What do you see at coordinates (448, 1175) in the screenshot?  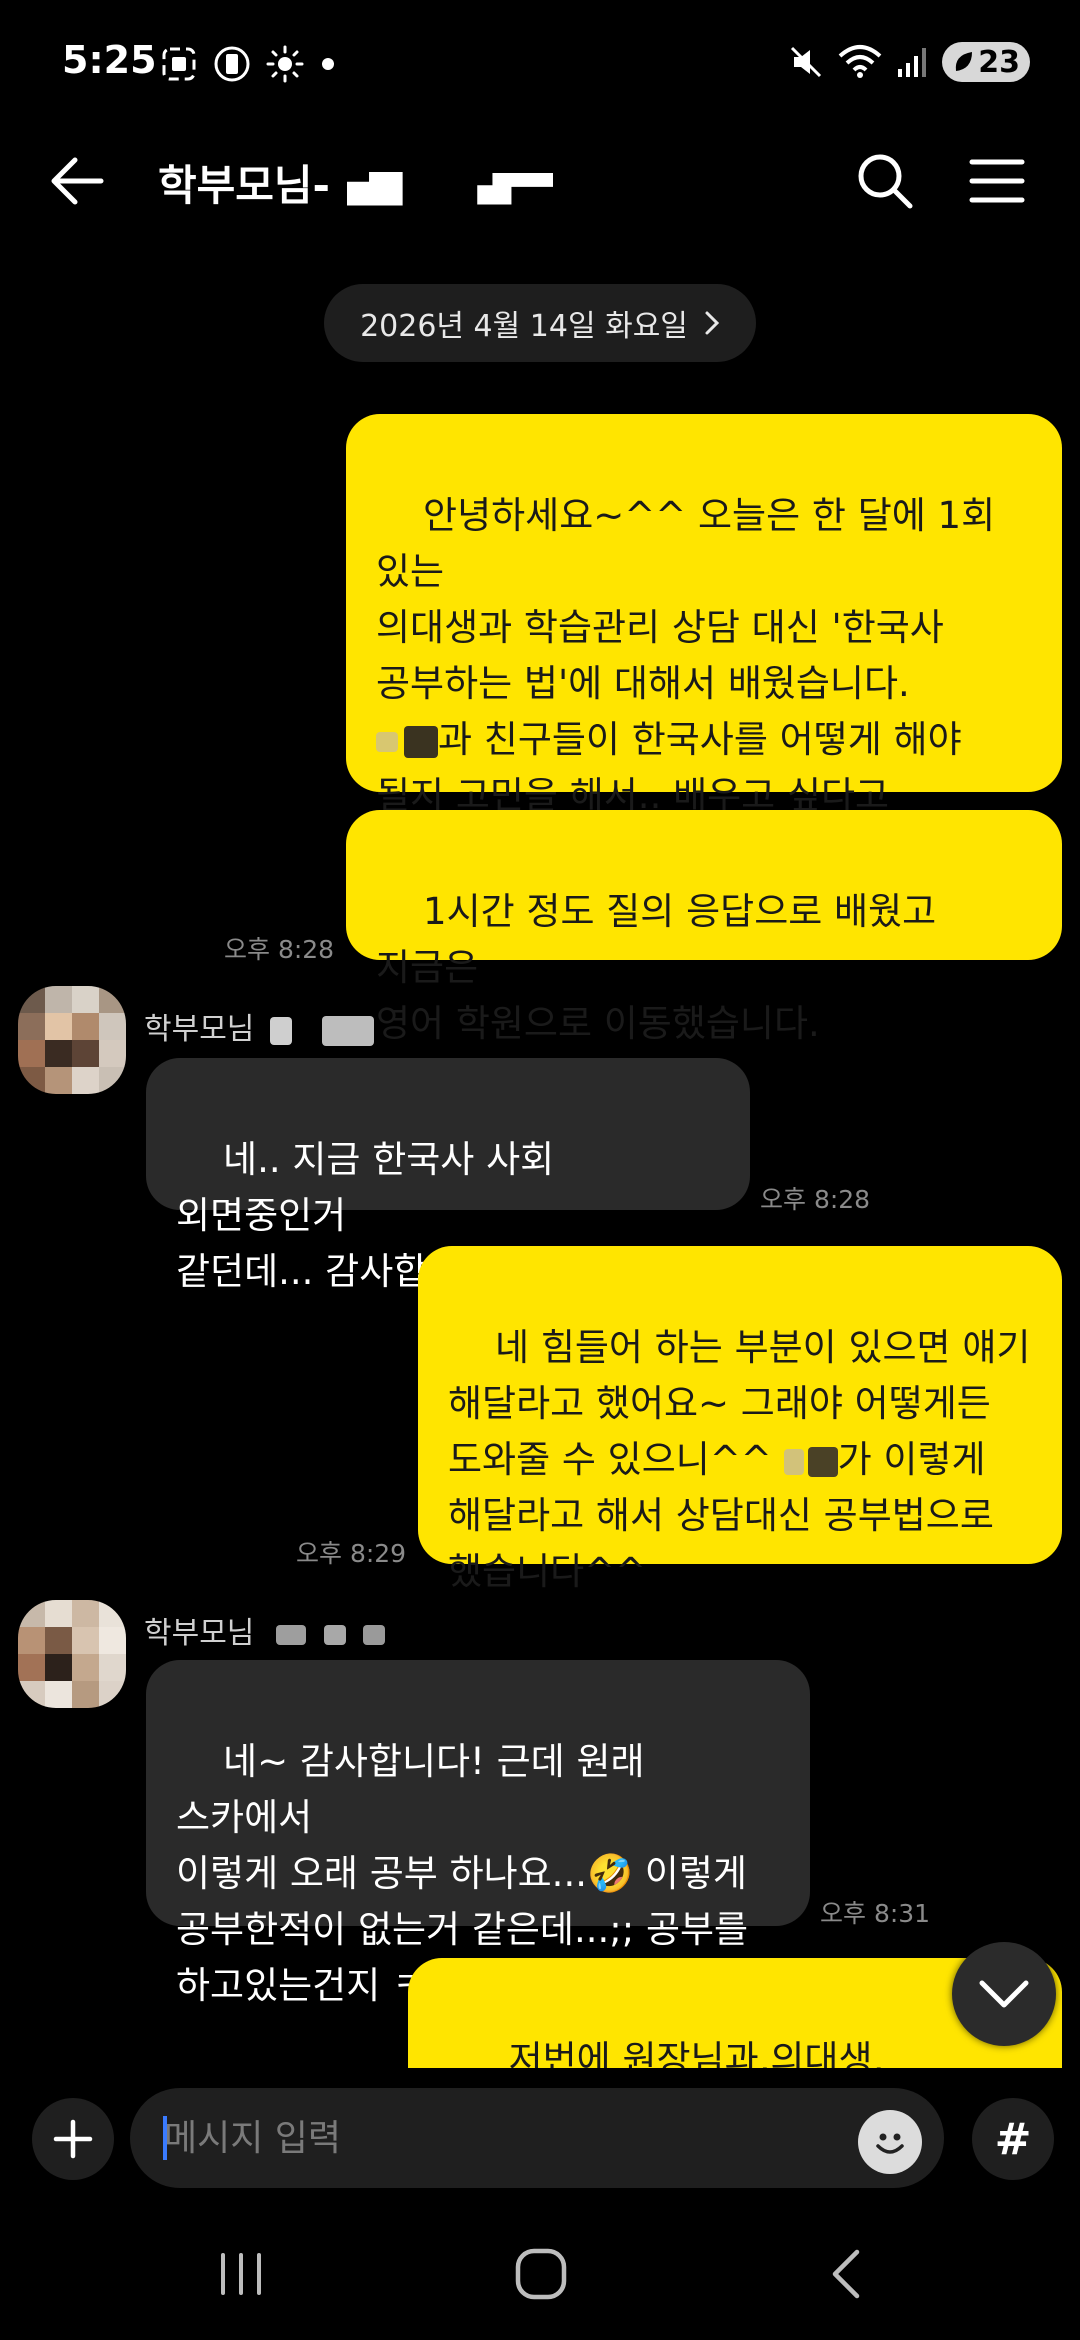 I see `message-bubble-other: 네.. 지금 한국사 사회 외면중인거 같던데... 감사합니다` at bounding box center [448, 1175].